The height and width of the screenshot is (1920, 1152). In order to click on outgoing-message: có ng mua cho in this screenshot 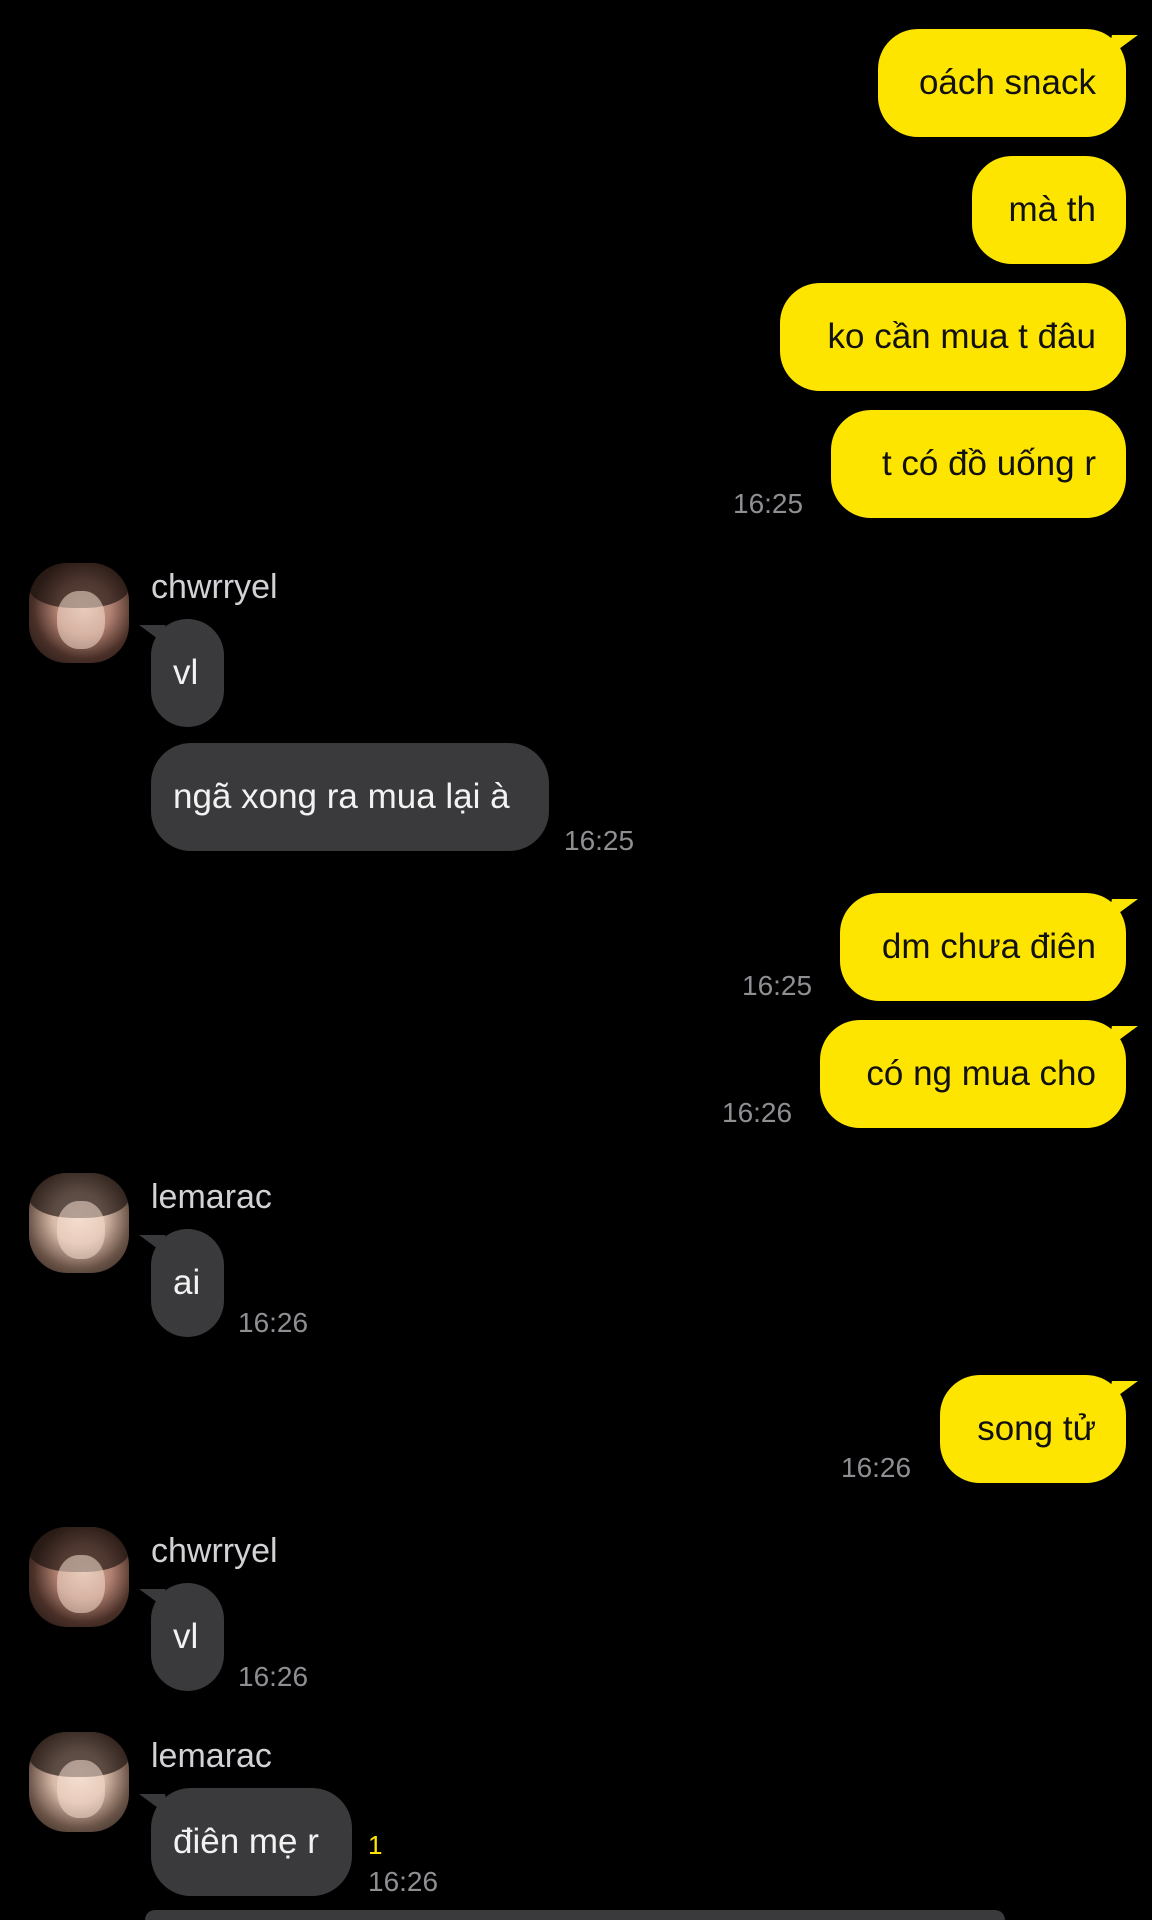, I will do `click(973, 1074)`.